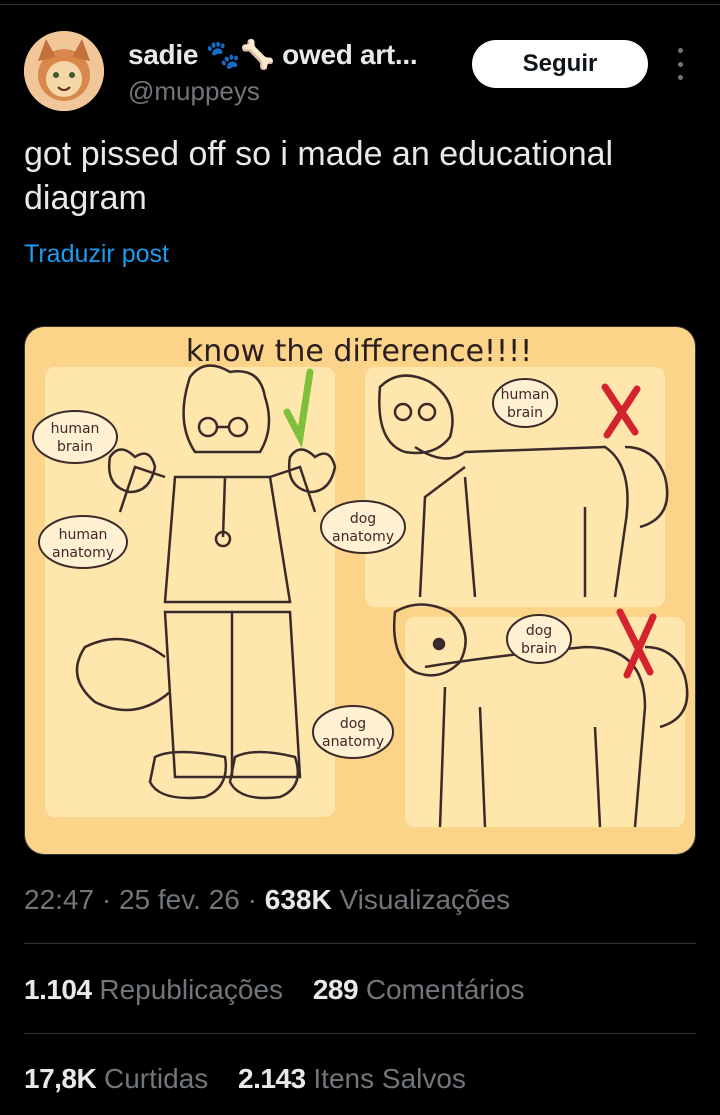 The height and width of the screenshot is (1115, 720). I want to click on comments-count: 289, so click(335, 989).